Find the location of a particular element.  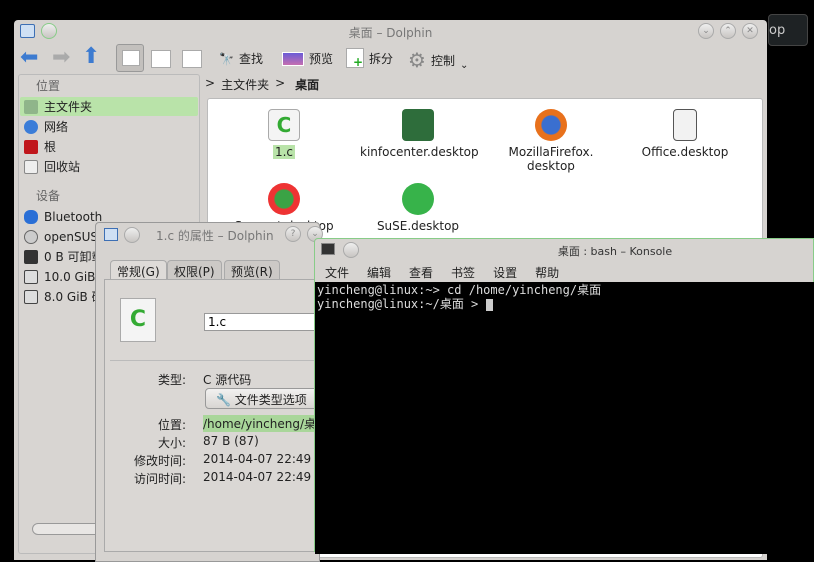

file-item: MozillaFirefox. desktop is located at coordinates (551, 141).